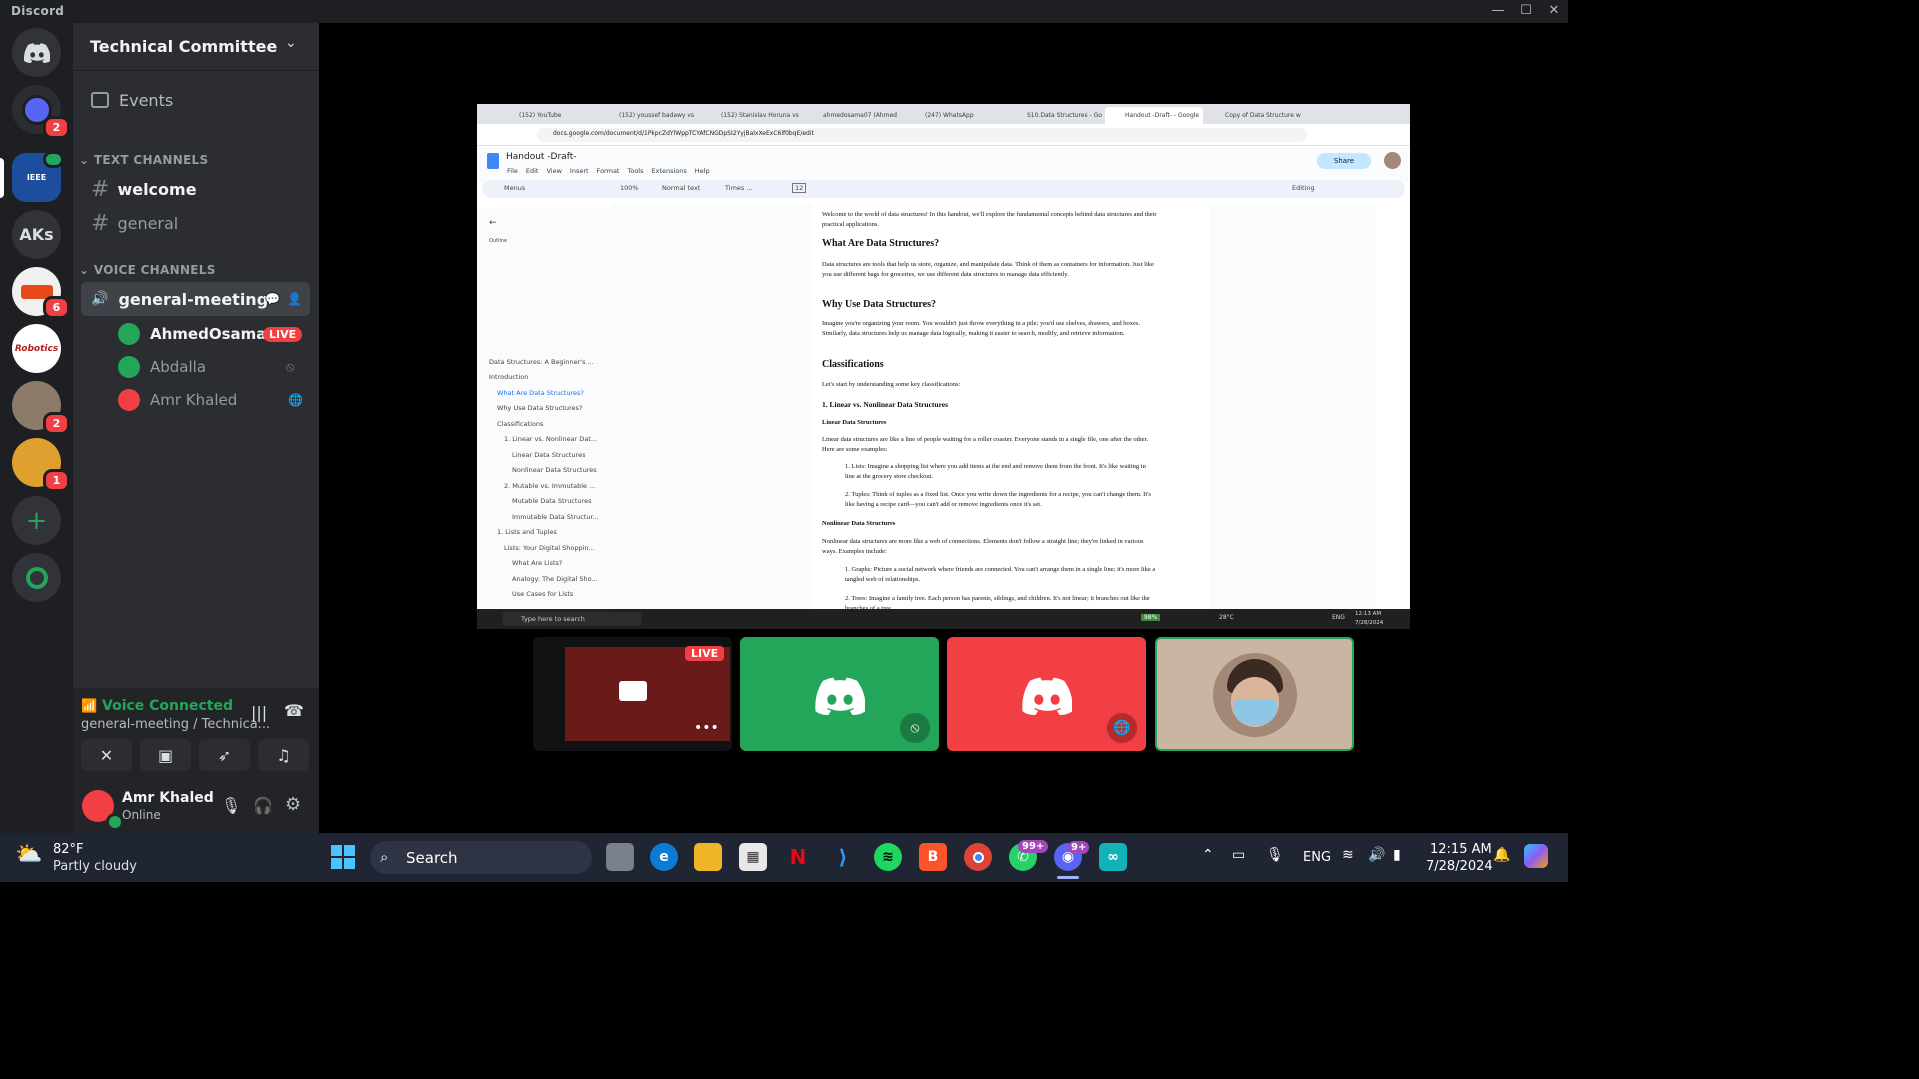 Image resolution: width=1919 pixels, height=1079 pixels. Describe the element at coordinates (195, 100) in the screenshot. I see `events-item: Events` at that location.